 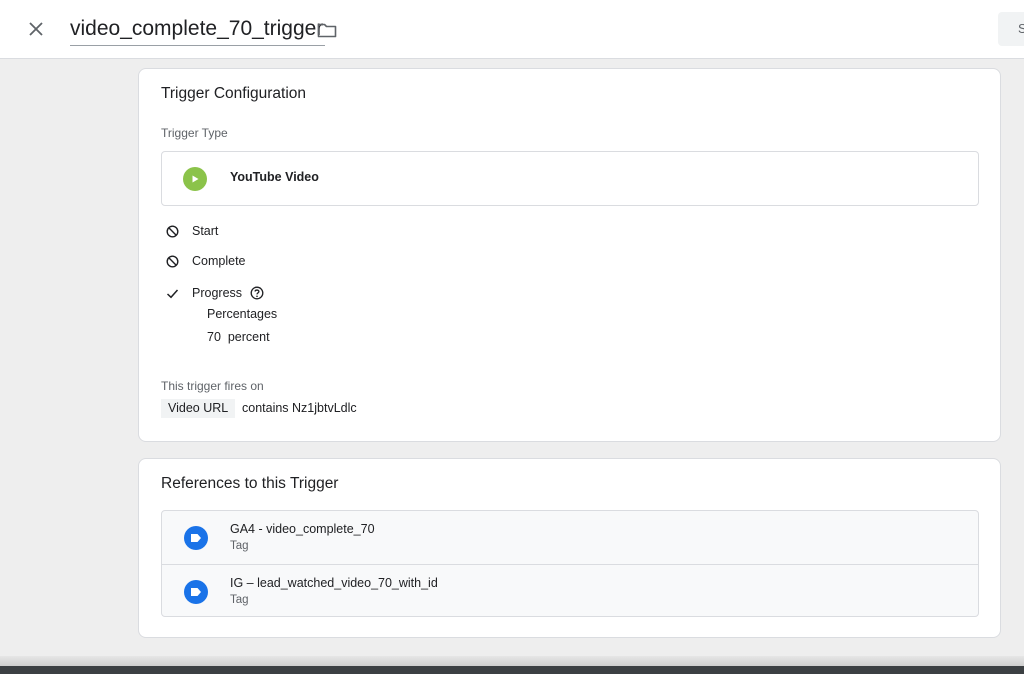 What do you see at coordinates (1011, 29) in the screenshot?
I see `save-button: S` at bounding box center [1011, 29].